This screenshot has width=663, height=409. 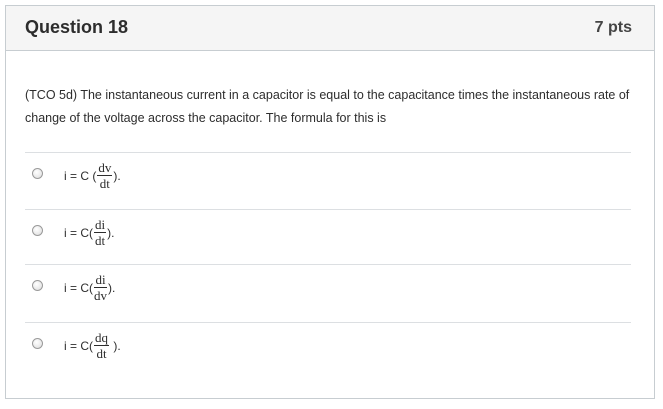 I want to click on answer-formula: i = C( dq dt )., so click(x=92, y=345).